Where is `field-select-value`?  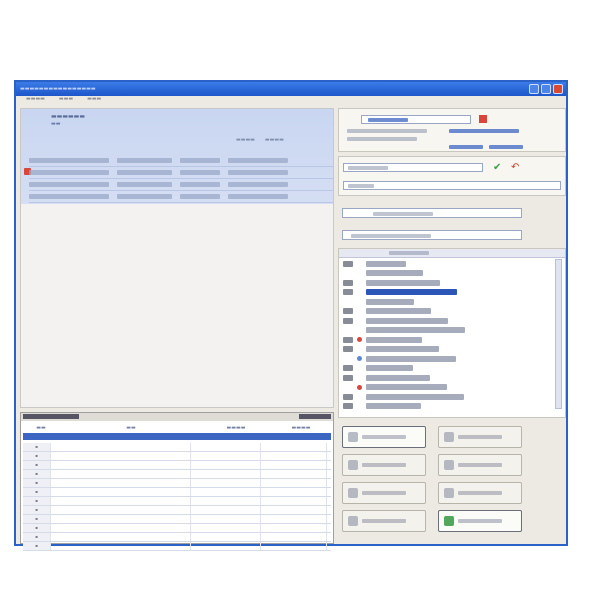 field-select-value is located at coordinates (368, 168).